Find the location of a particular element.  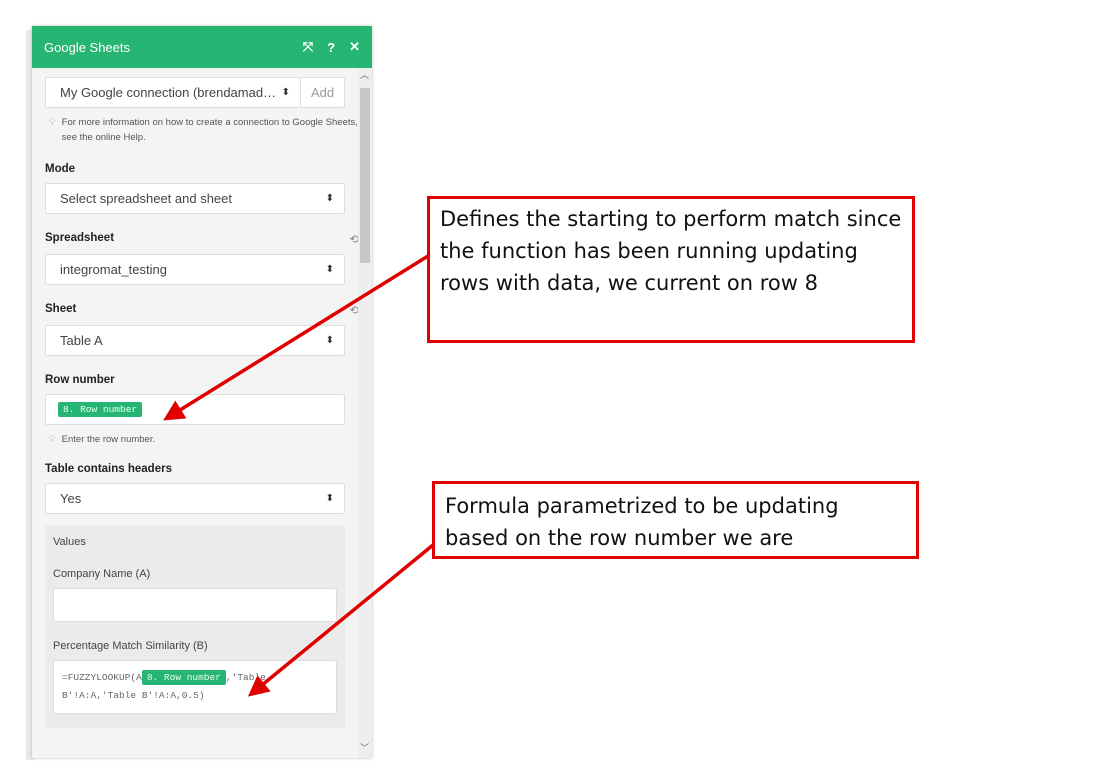

connection-select: My Google connection (brendamad… ⬍ is located at coordinates (172, 92).